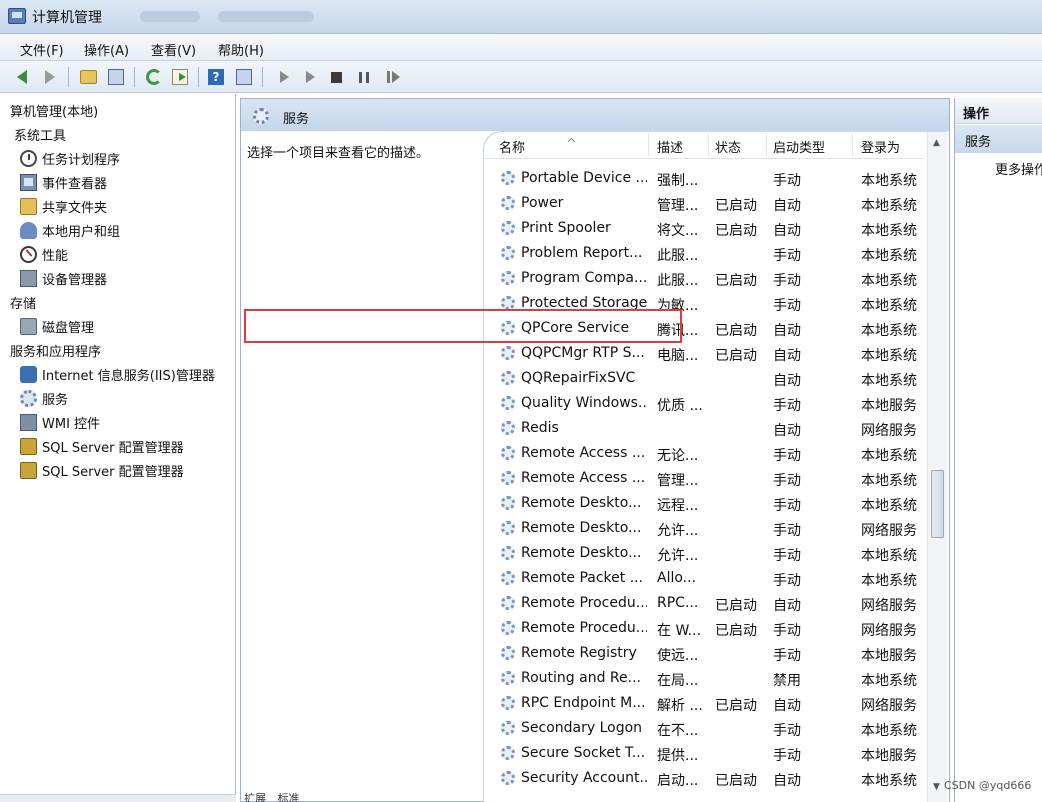 The height and width of the screenshot is (802, 1042). What do you see at coordinates (880, 146) in the screenshot?
I see `column-logon-as: 登录为` at bounding box center [880, 146].